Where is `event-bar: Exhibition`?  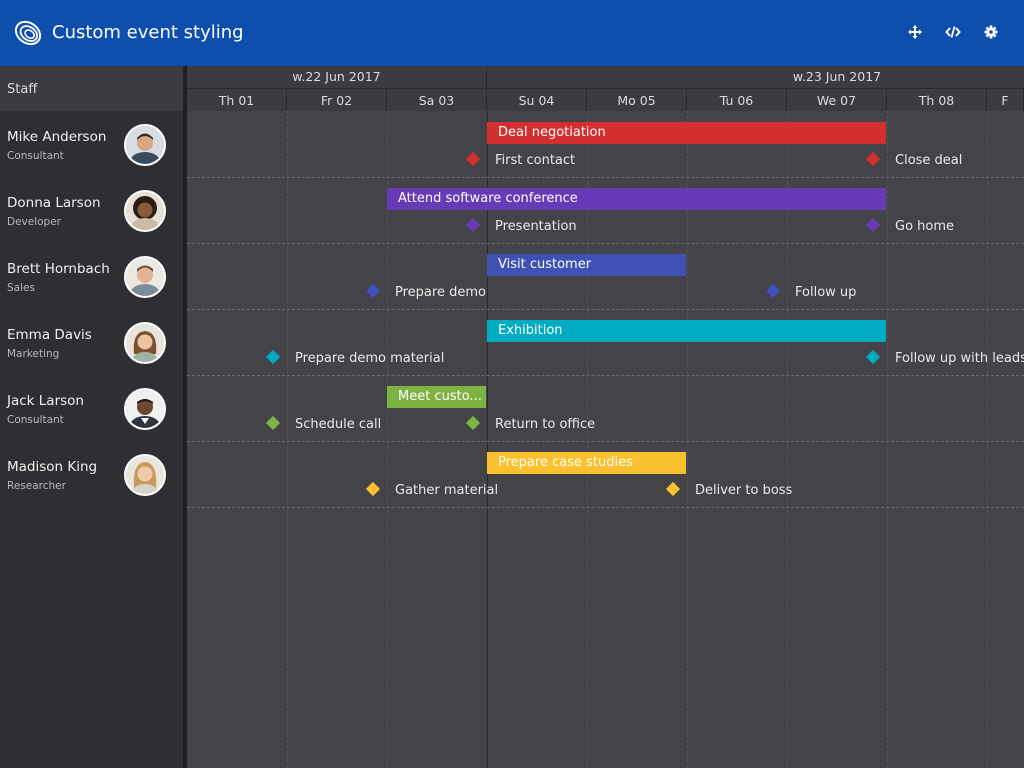 event-bar: Exhibition is located at coordinates (686, 331).